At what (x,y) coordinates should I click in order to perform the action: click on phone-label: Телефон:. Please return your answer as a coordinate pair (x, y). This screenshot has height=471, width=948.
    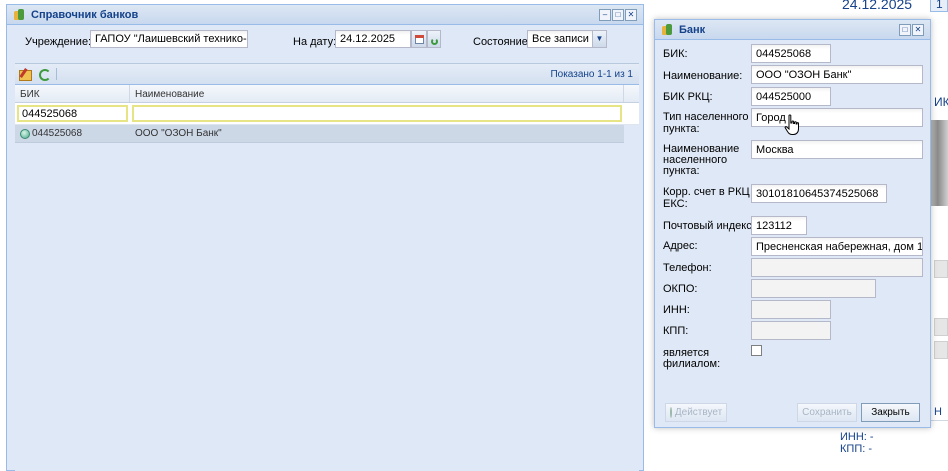
    Looking at the image, I should click on (687, 268).